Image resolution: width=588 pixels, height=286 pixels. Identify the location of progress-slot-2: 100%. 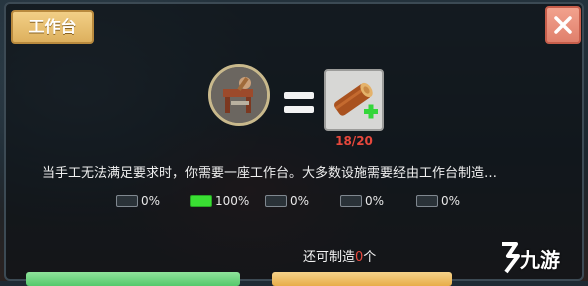
(219, 201).